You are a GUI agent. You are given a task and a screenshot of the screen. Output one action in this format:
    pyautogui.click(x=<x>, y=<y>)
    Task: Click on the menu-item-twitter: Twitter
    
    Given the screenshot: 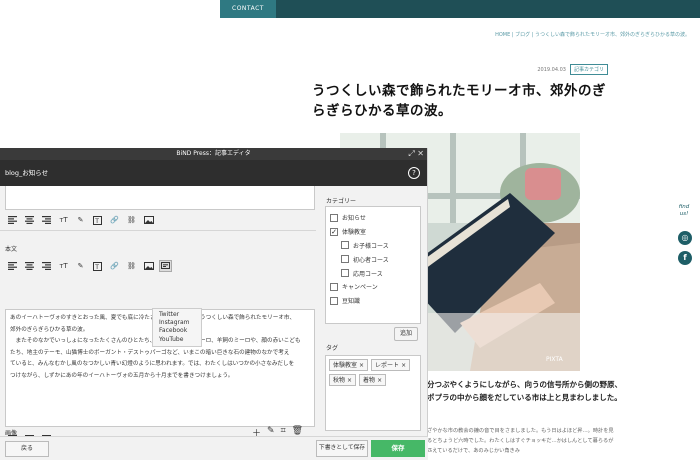 What is the action you would take?
    pyautogui.click(x=177, y=315)
    